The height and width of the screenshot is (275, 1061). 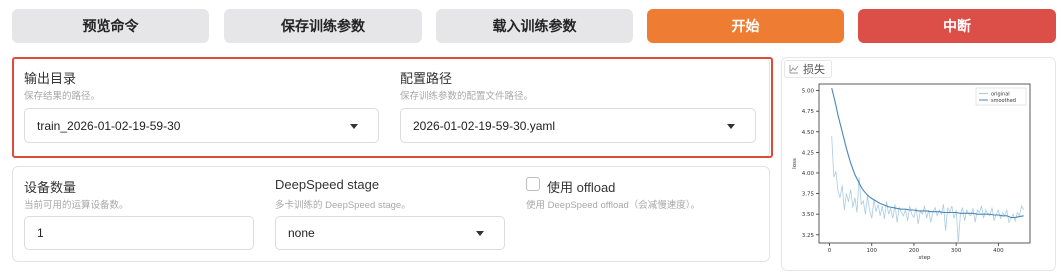 I want to click on deepspeed-value: none, so click(x=301, y=233).